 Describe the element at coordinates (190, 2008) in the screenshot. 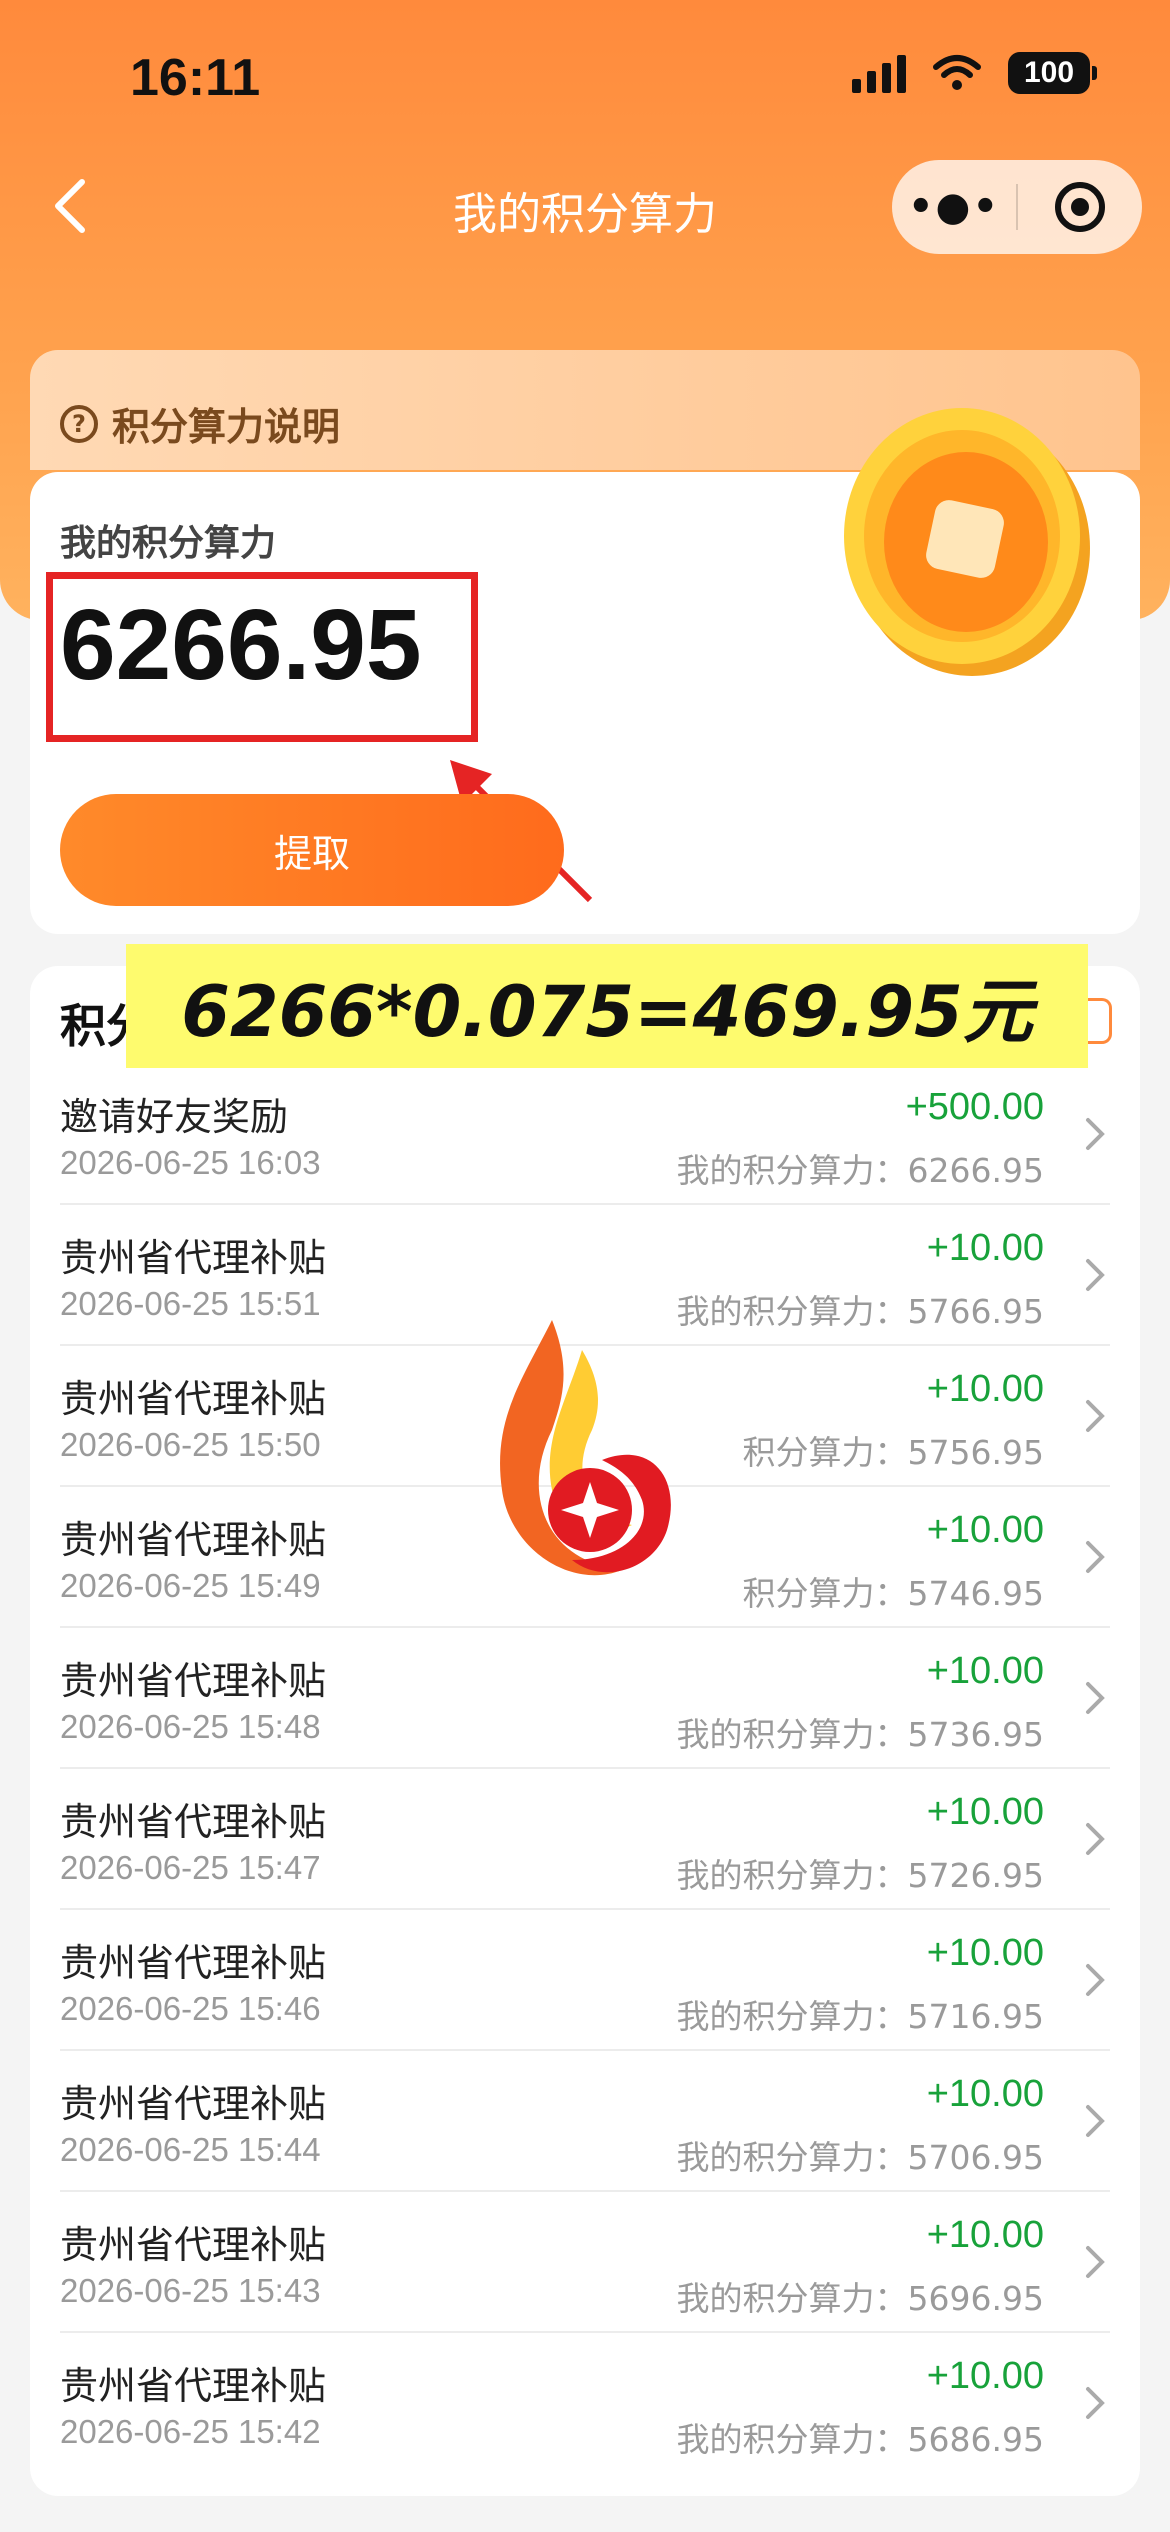

I see `record-time: 2026-06-25 15:46` at that location.